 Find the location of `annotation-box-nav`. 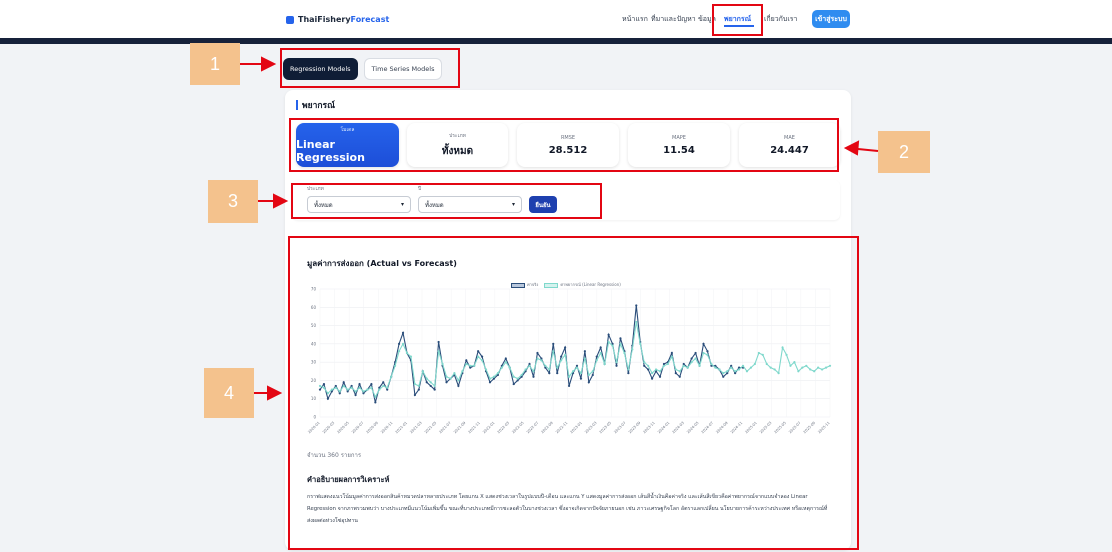

annotation-box-nav is located at coordinates (737, 20).